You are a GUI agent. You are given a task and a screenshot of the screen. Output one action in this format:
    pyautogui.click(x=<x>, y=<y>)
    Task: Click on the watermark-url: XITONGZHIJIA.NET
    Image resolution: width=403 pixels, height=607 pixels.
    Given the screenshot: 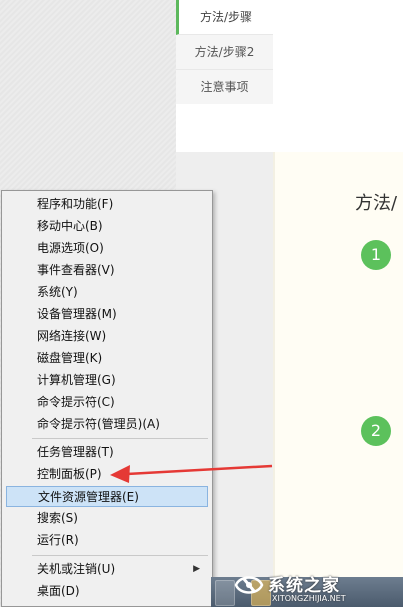 What is the action you would take?
    pyautogui.click(x=309, y=598)
    